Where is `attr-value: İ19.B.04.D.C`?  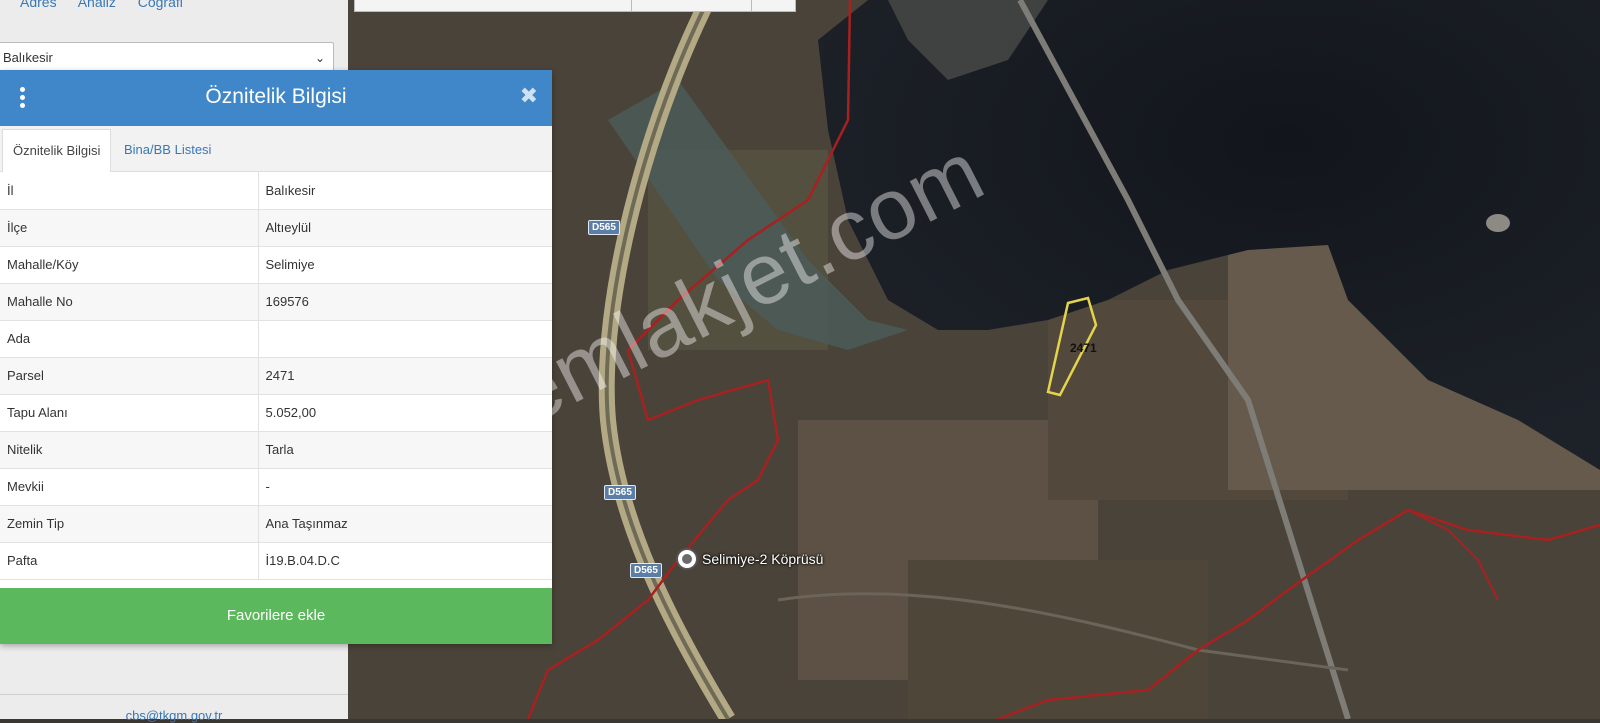
attr-value: İ19.B.04.D.C is located at coordinates (405, 561).